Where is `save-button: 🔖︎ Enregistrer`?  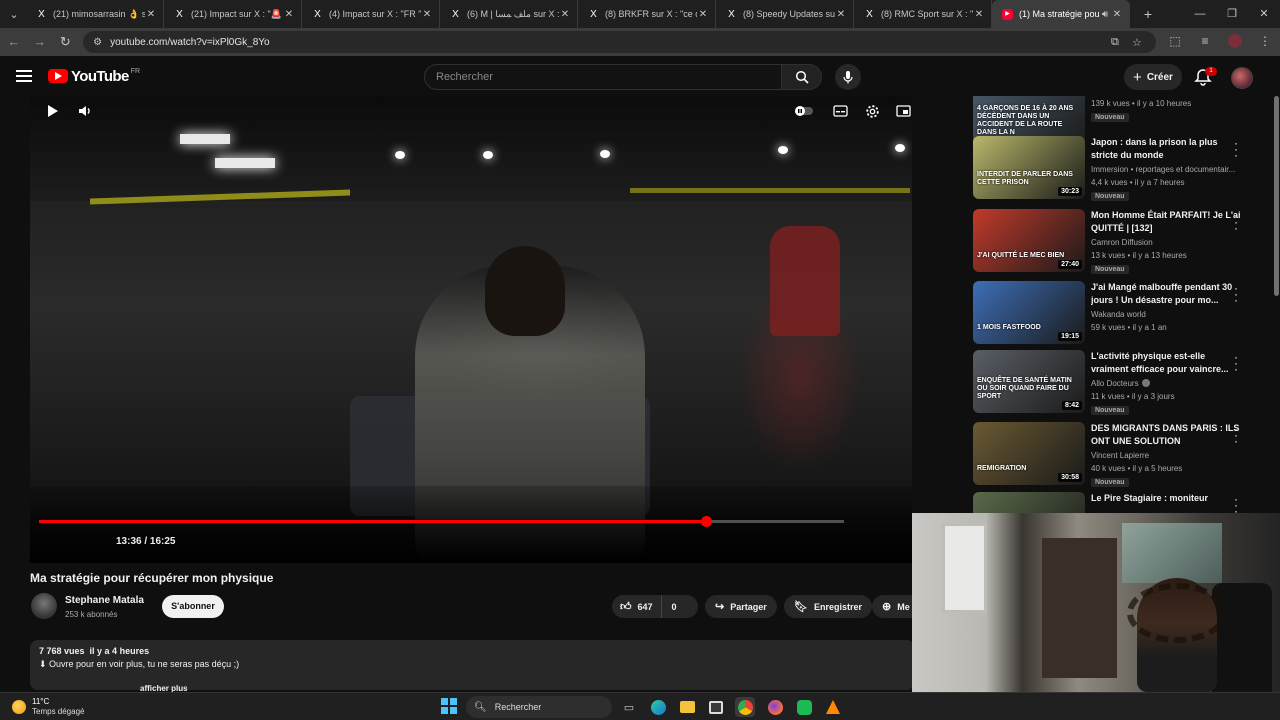
save-button: 🔖︎ Enregistrer is located at coordinates (828, 606).